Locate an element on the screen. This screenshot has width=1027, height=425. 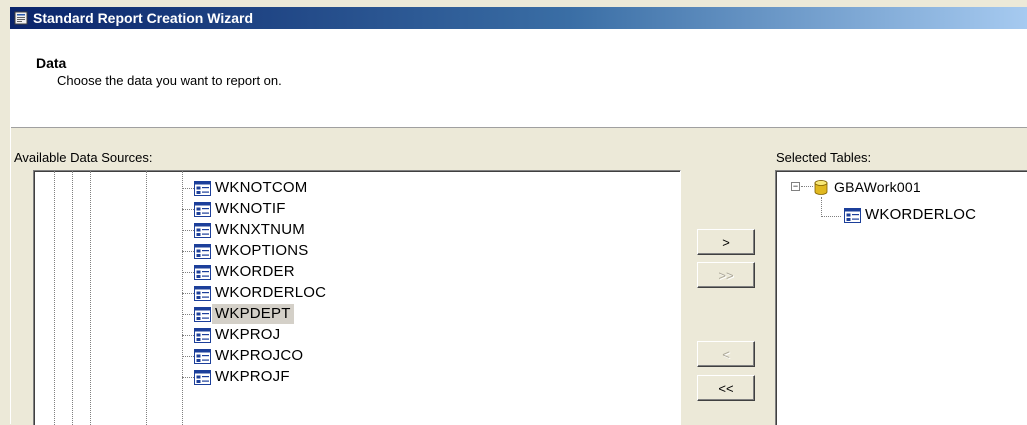
tree-item-table: WKNOTCOM is located at coordinates (250, 188).